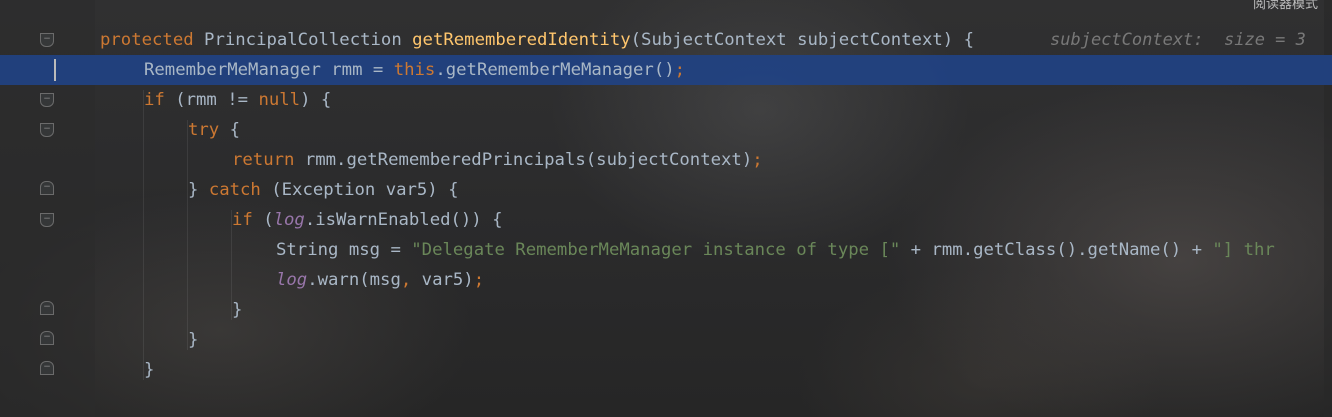  I want to click on return-type: PrincipalCollection, so click(303, 40).